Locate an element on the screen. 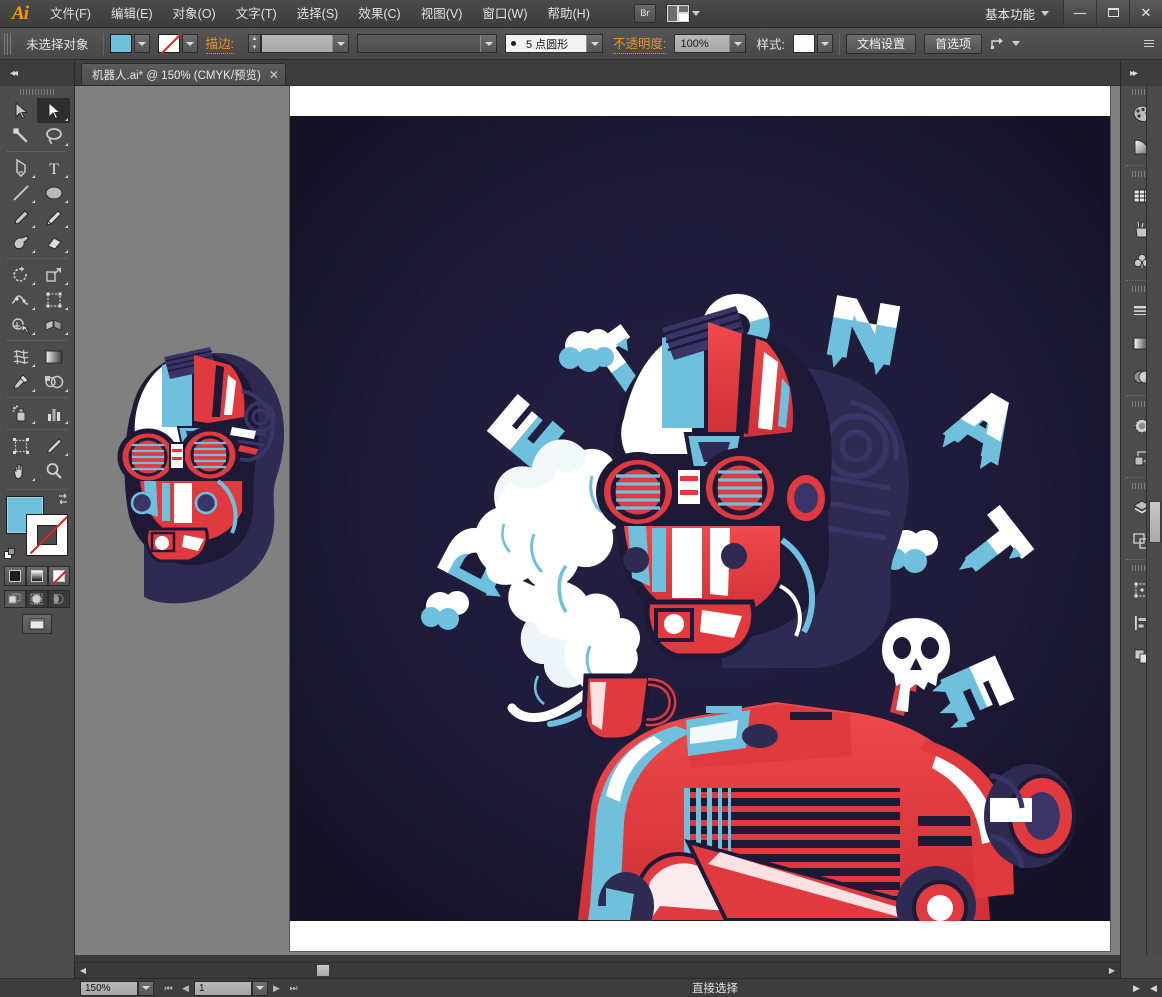 This screenshot has height=997, width=1162. menu-type: 文字(T) is located at coordinates (256, 14).